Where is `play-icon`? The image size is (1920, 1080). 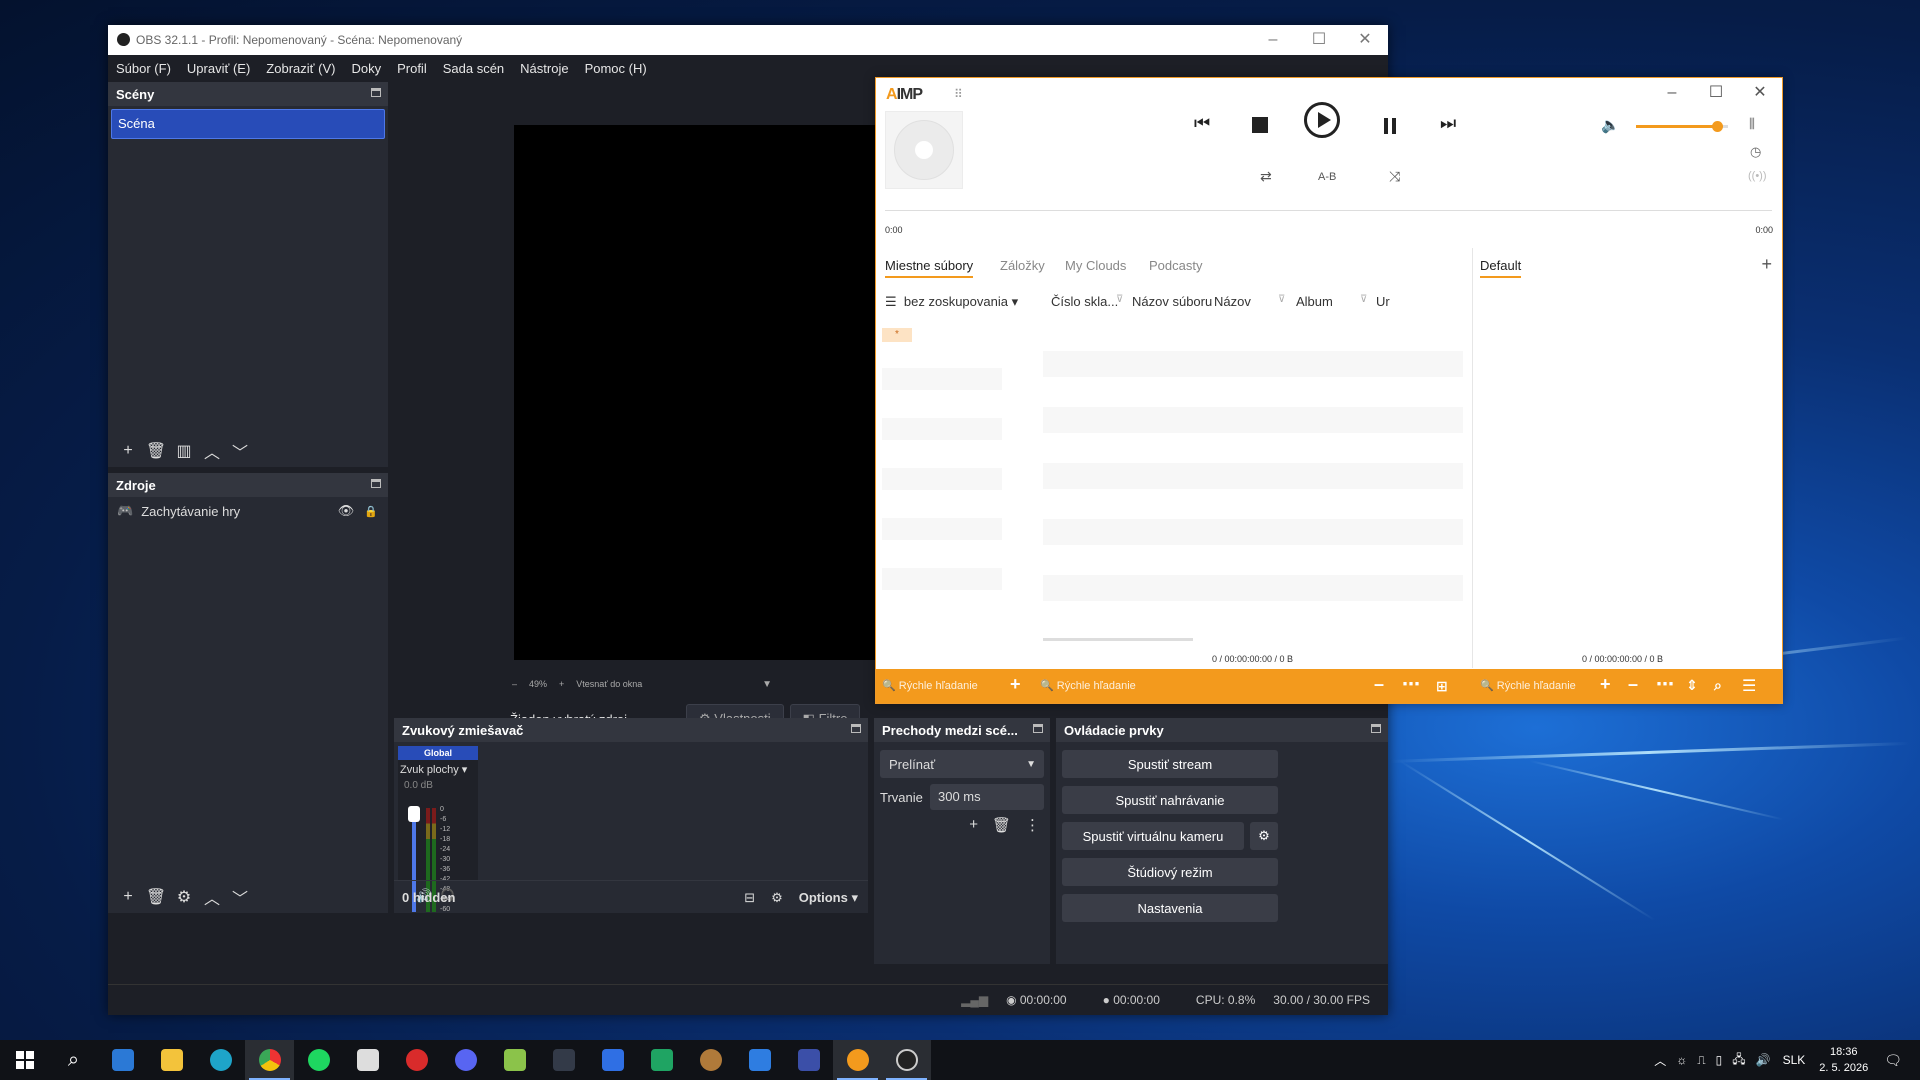
play-icon is located at coordinates (1322, 120).